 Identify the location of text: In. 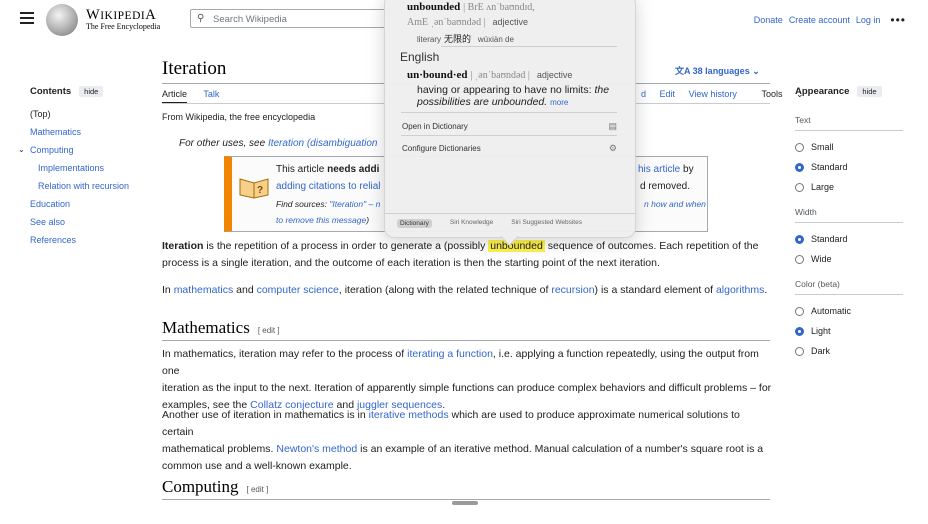
(168, 290).